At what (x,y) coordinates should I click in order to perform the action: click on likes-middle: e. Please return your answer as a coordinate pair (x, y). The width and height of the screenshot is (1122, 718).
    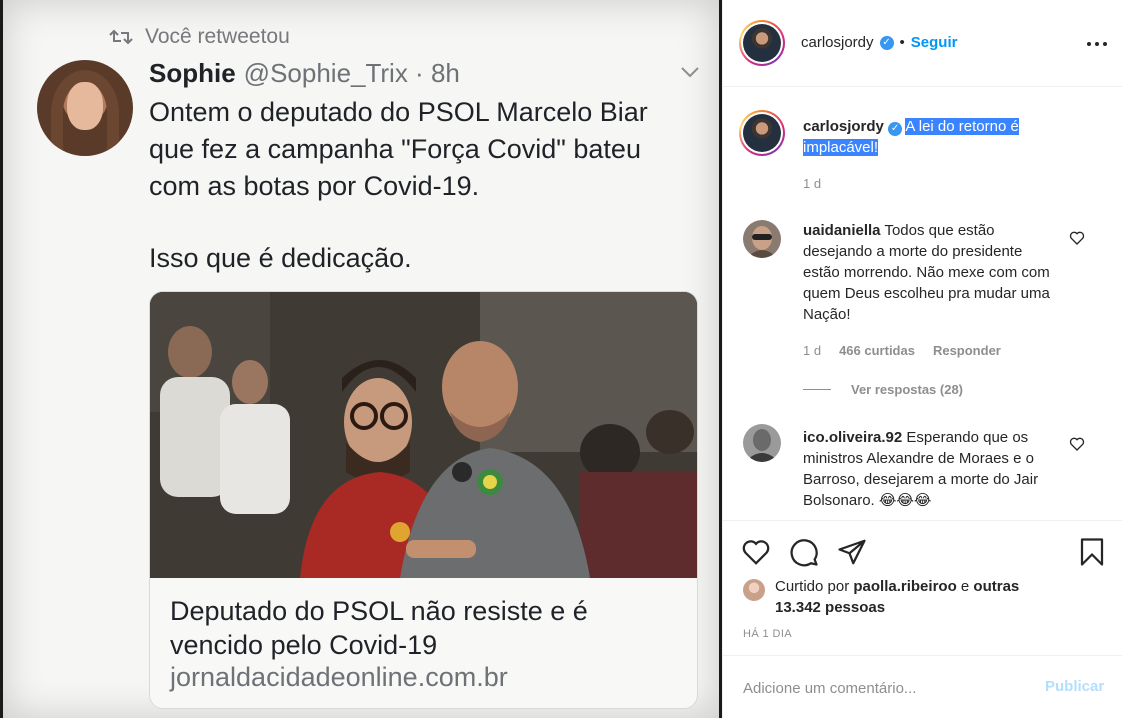
    Looking at the image, I should click on (965, 586).